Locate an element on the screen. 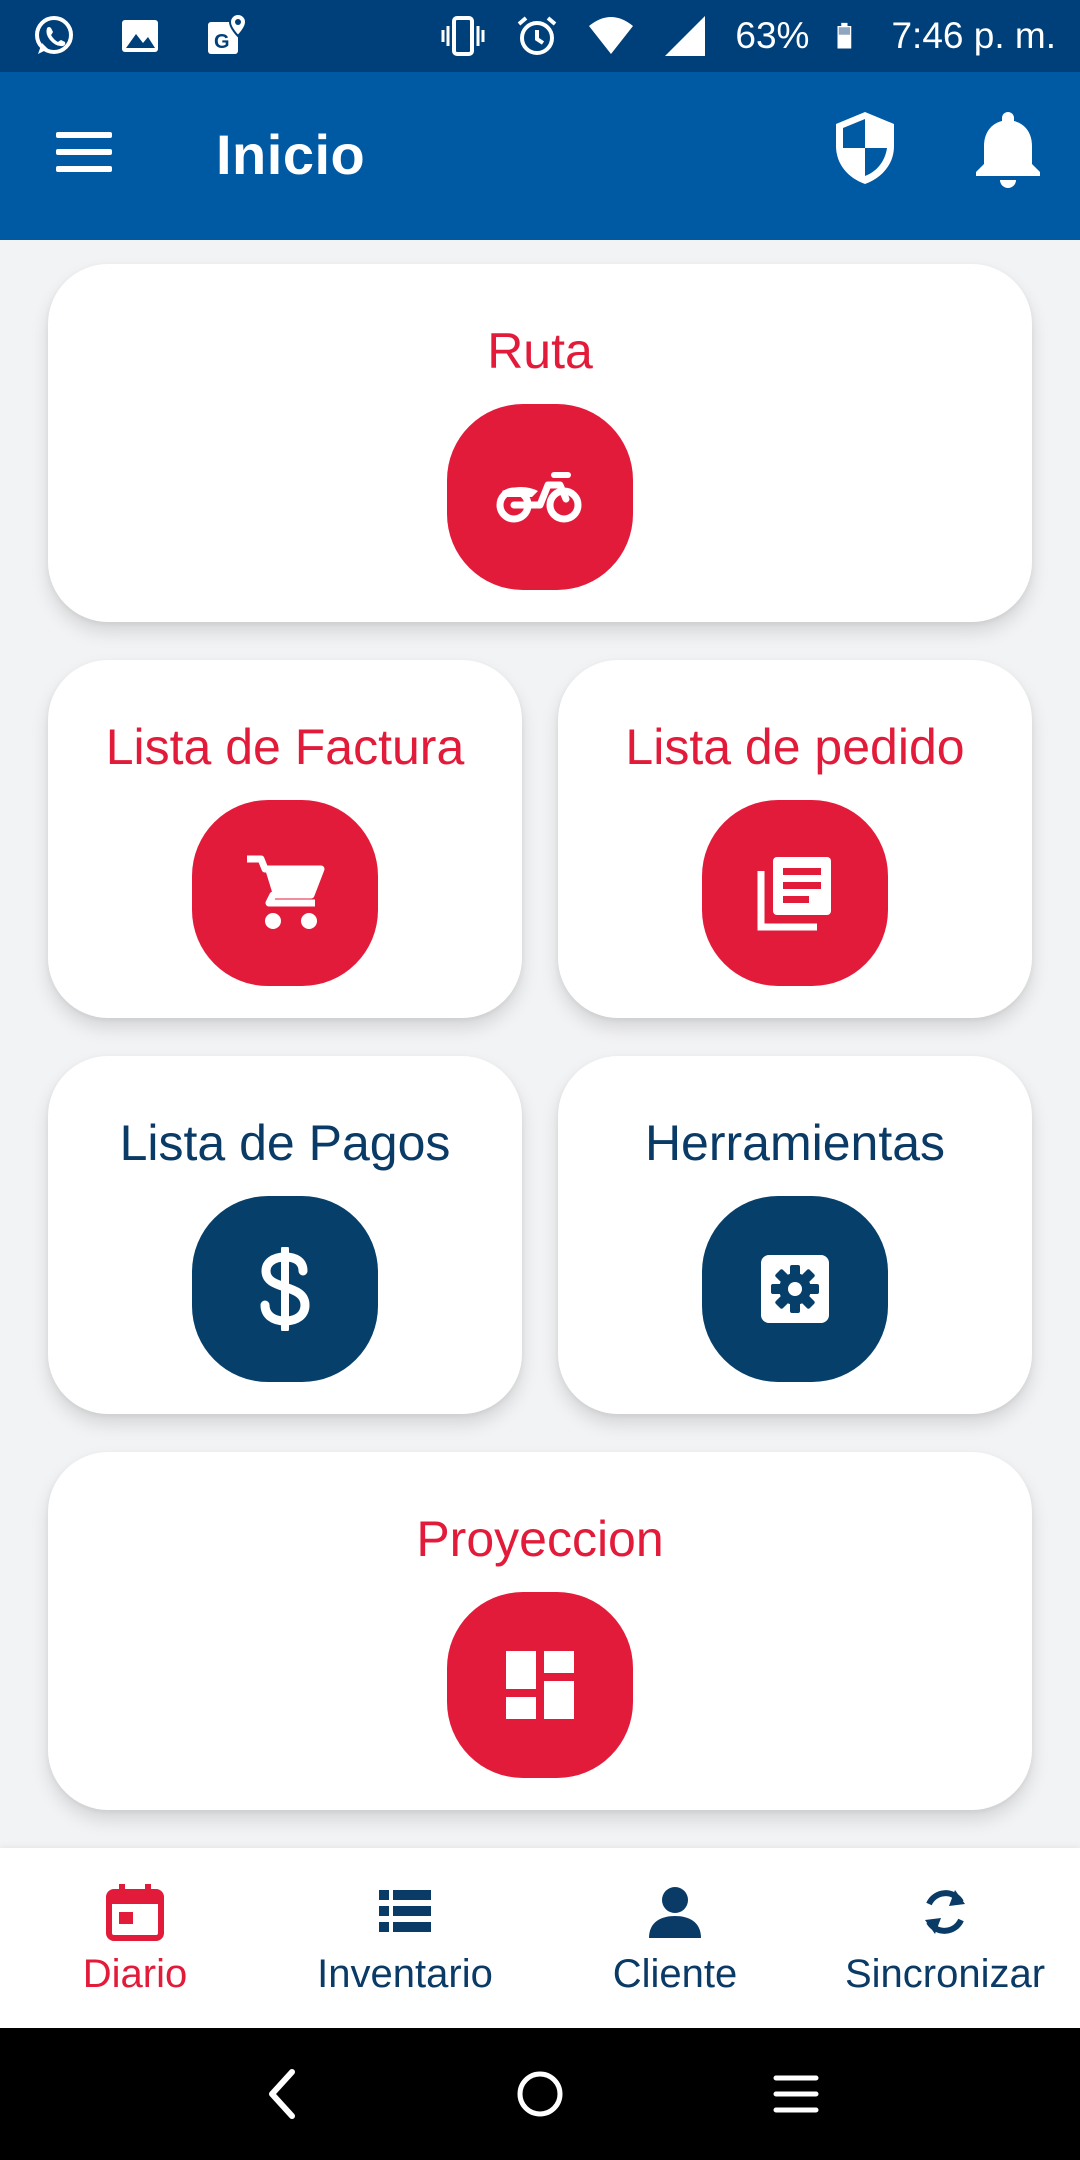 The width and height of the screenshot is (1080, 2160). dollar-icon is located at coordinates (285, 1289).